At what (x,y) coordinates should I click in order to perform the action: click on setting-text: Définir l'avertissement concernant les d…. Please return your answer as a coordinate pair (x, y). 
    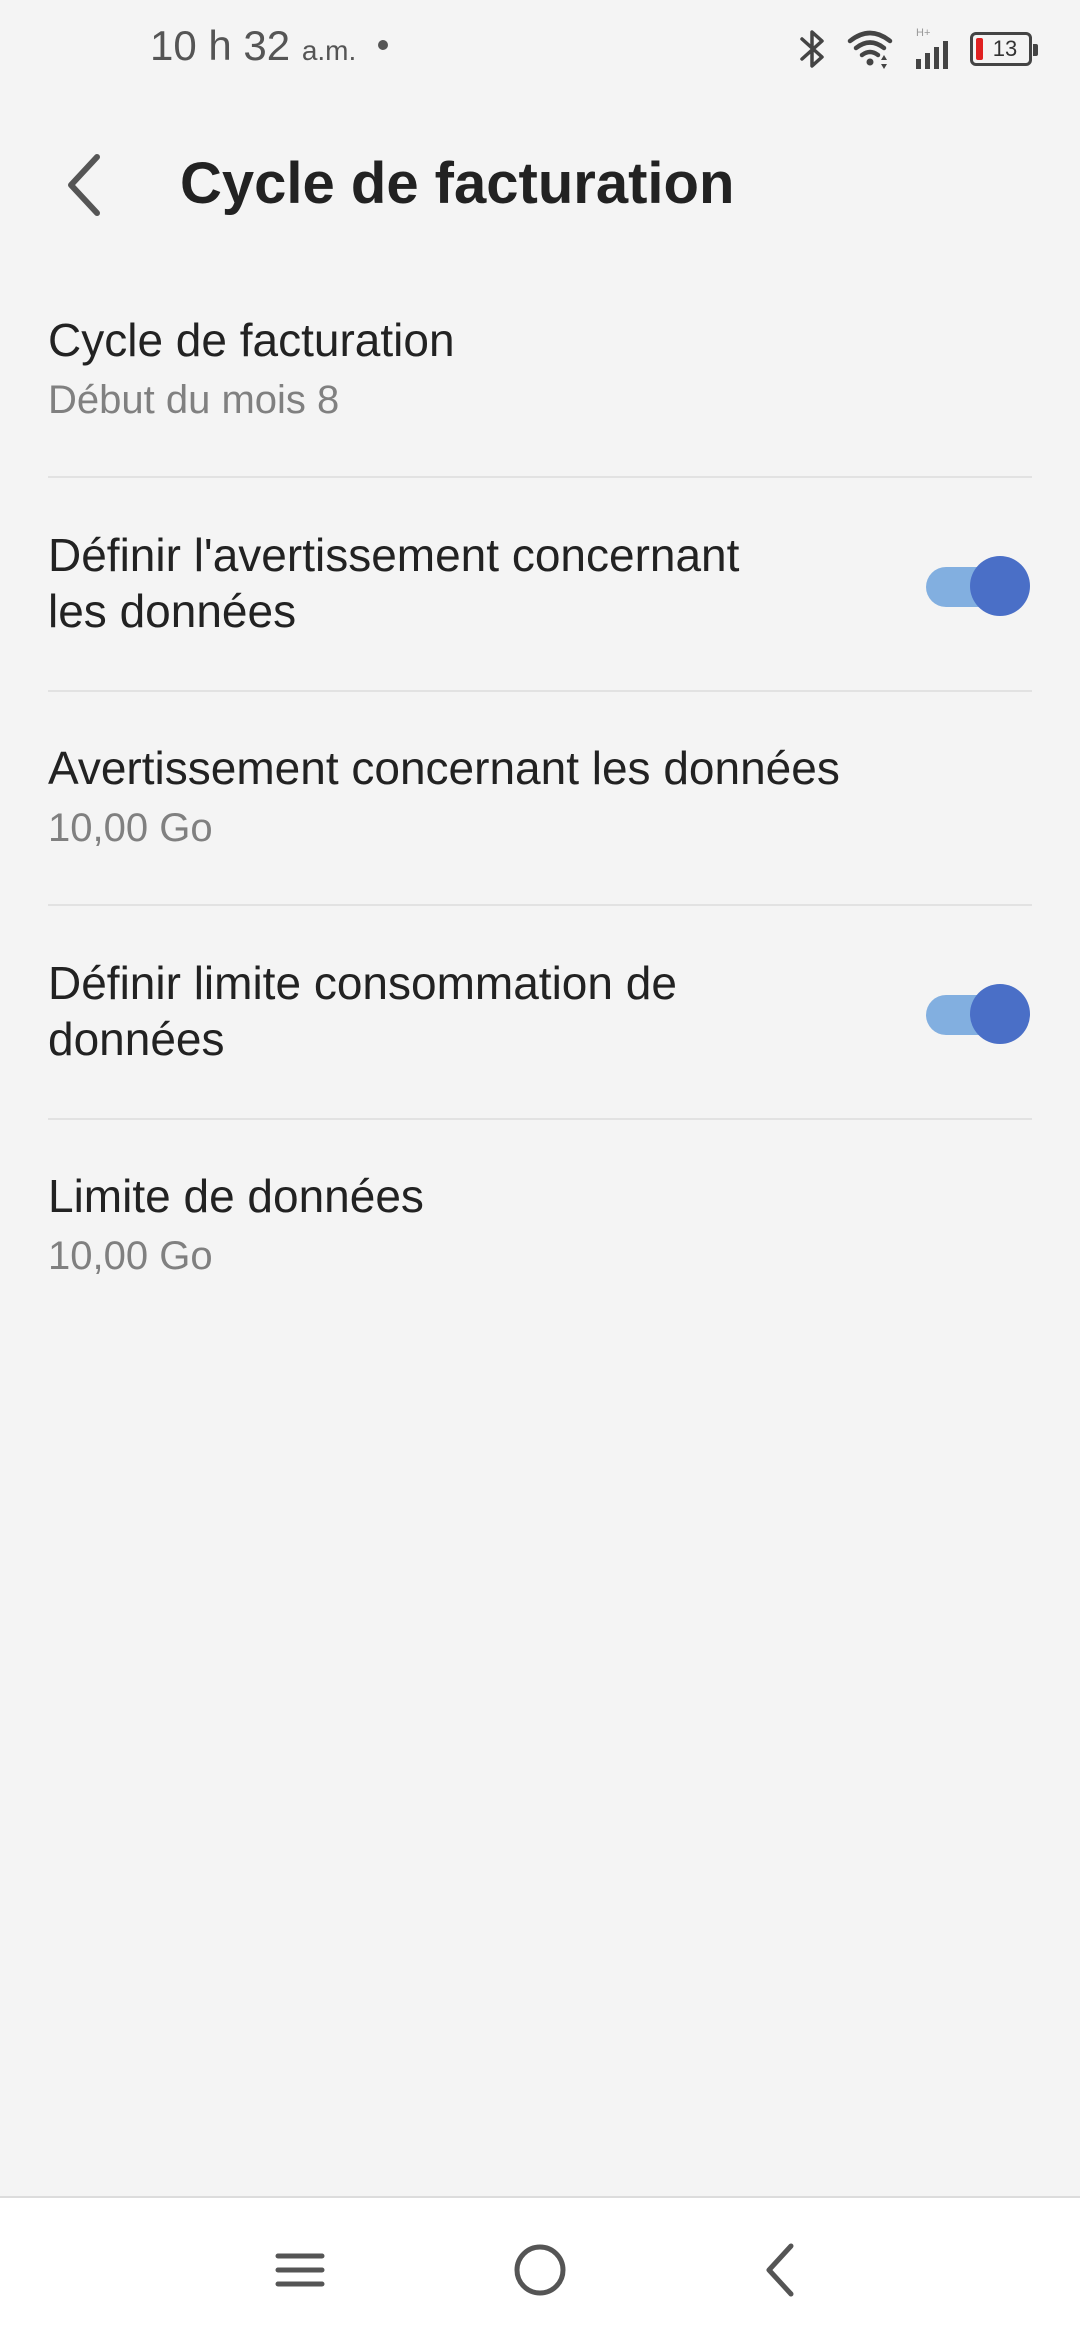
    Looking at the image, I should click on (485, 583).